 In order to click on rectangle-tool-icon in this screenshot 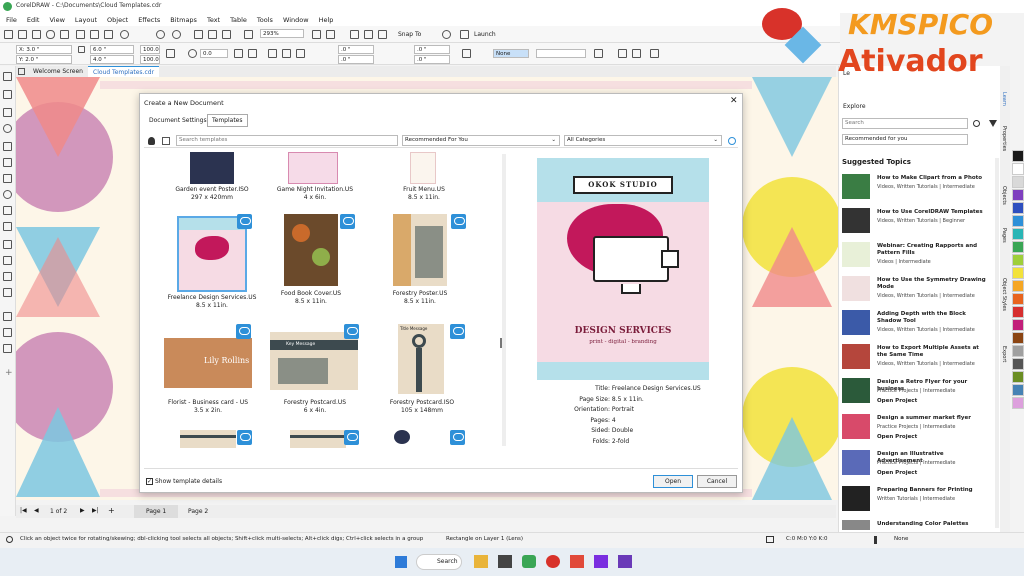, I will do `click(7, 178)`.